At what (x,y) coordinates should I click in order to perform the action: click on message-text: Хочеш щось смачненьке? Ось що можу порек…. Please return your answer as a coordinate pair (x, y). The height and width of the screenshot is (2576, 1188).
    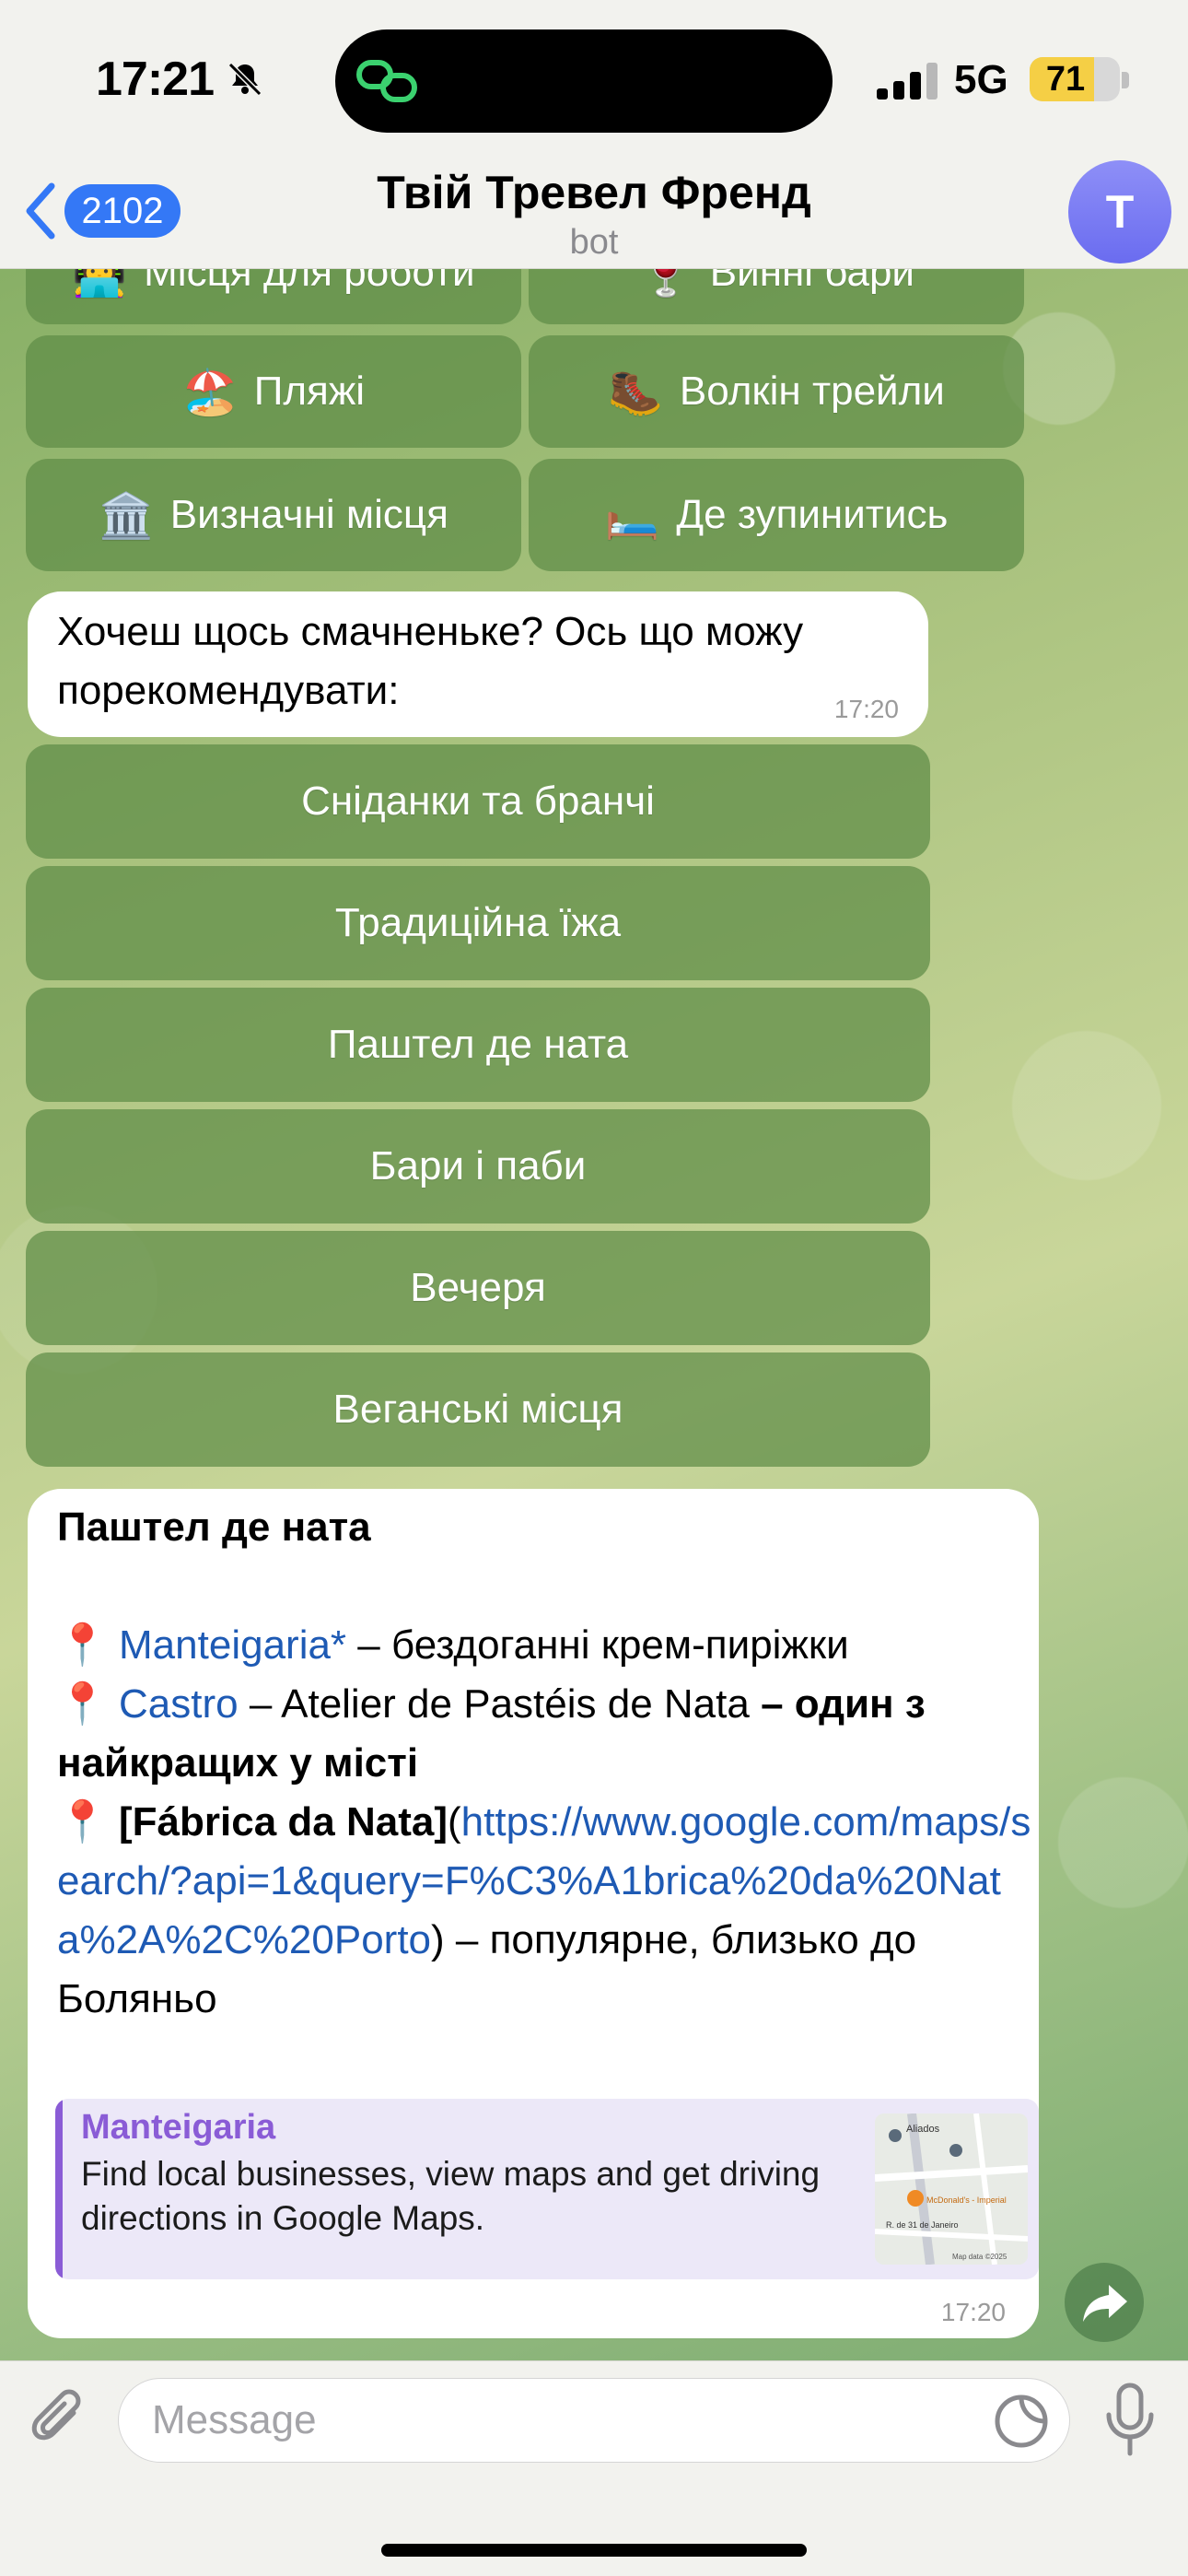
    Looking at the image, I should click on (430, 661).